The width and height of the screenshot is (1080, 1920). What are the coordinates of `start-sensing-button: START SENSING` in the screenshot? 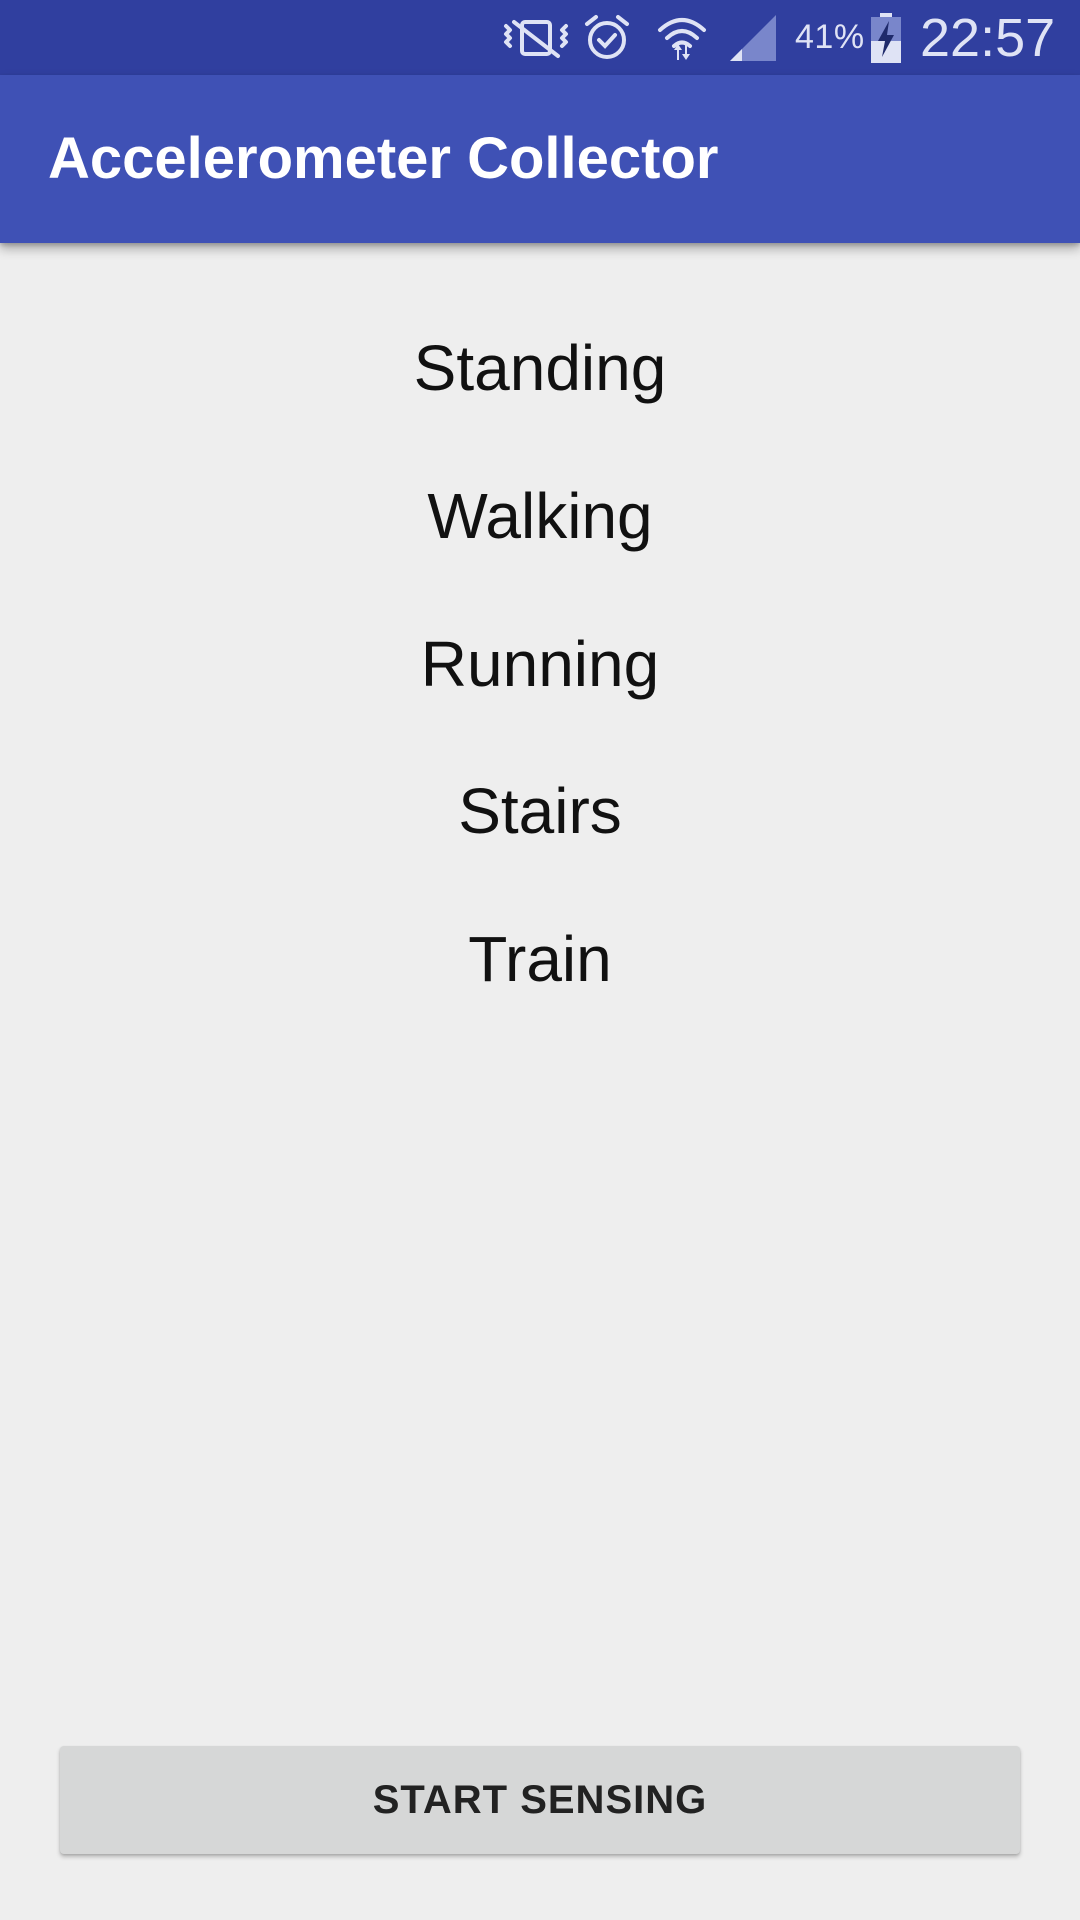 It's located at (540, 1800).